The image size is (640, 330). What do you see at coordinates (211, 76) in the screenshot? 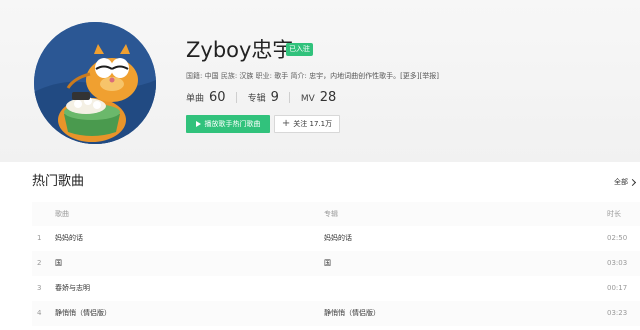
I see `nationality-value: 中国` at bounding box center [211, 76].